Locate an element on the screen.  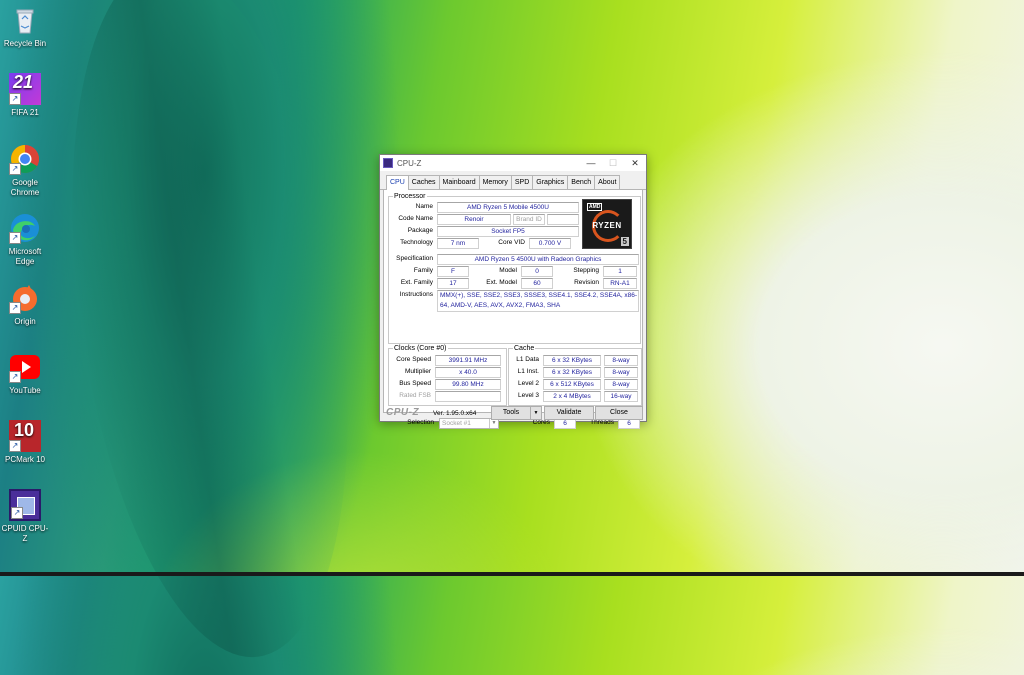
core-speed-value: 3991.91 MHz is located at coordinates (468, 360).